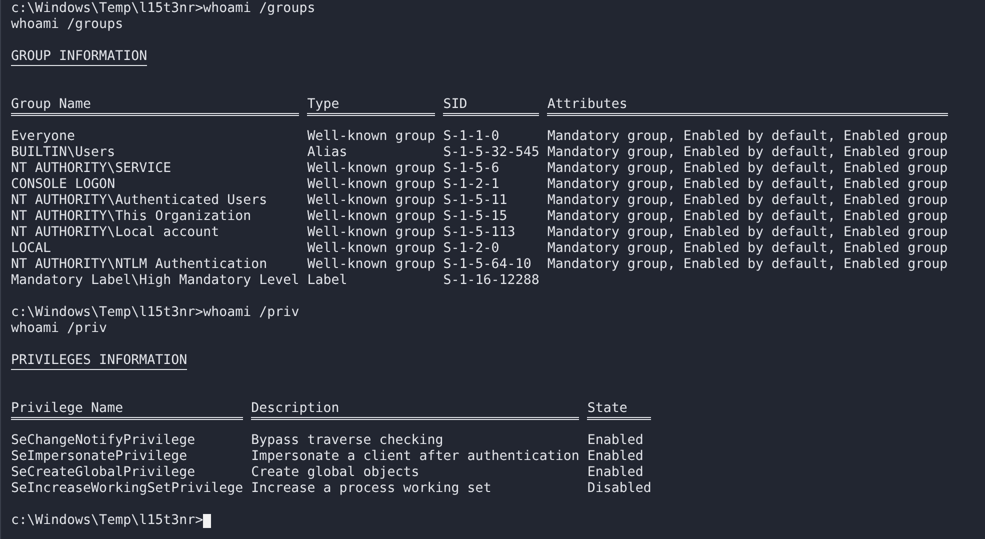  What do you see at coordinates (327, 280) in the screenshot?
I see `table-cell: Label` at bounding box center [327, 280].